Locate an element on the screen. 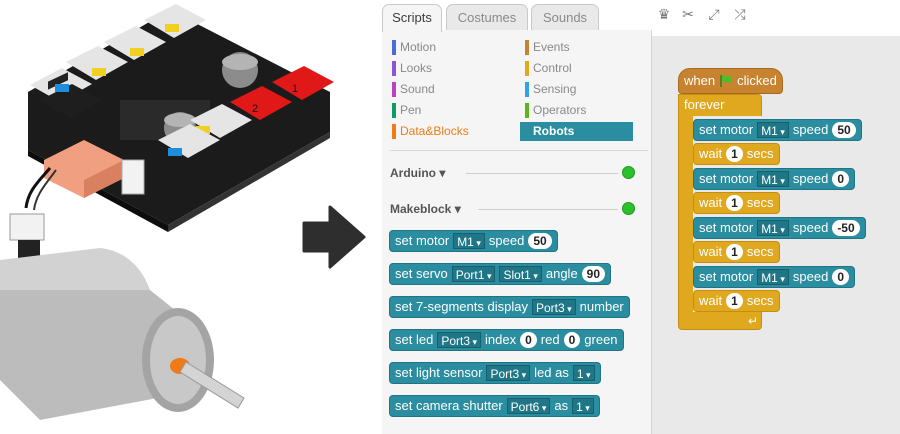  wait-block-2: wait 1 secs is located at coordinates (736, 203).